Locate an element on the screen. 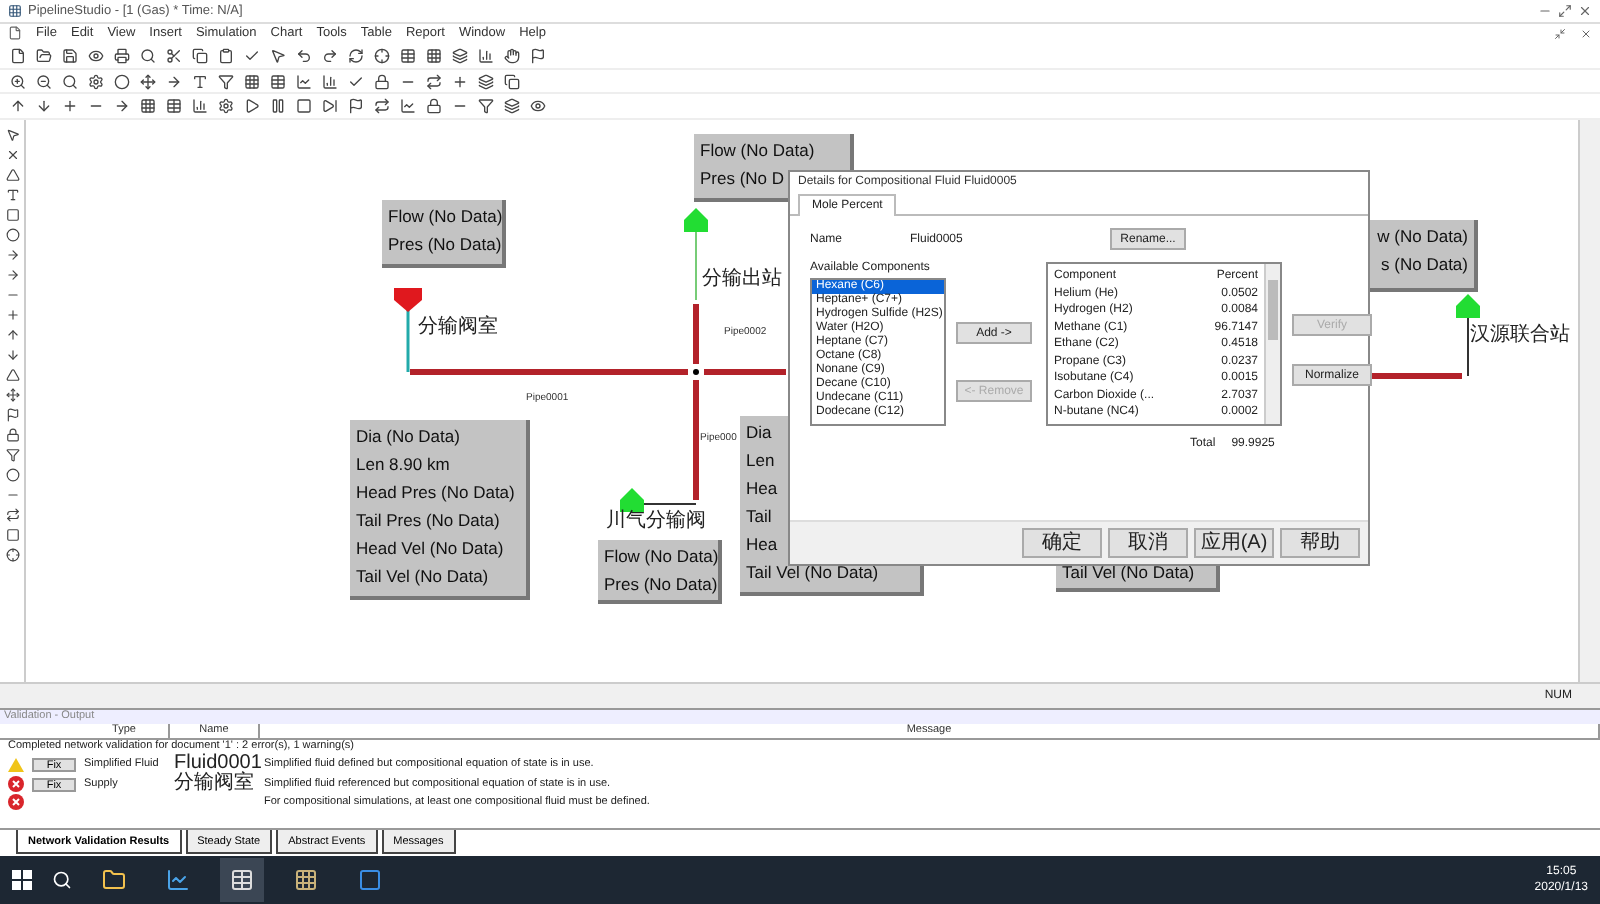  clipboard-icon is located at coordinates (226, 55).